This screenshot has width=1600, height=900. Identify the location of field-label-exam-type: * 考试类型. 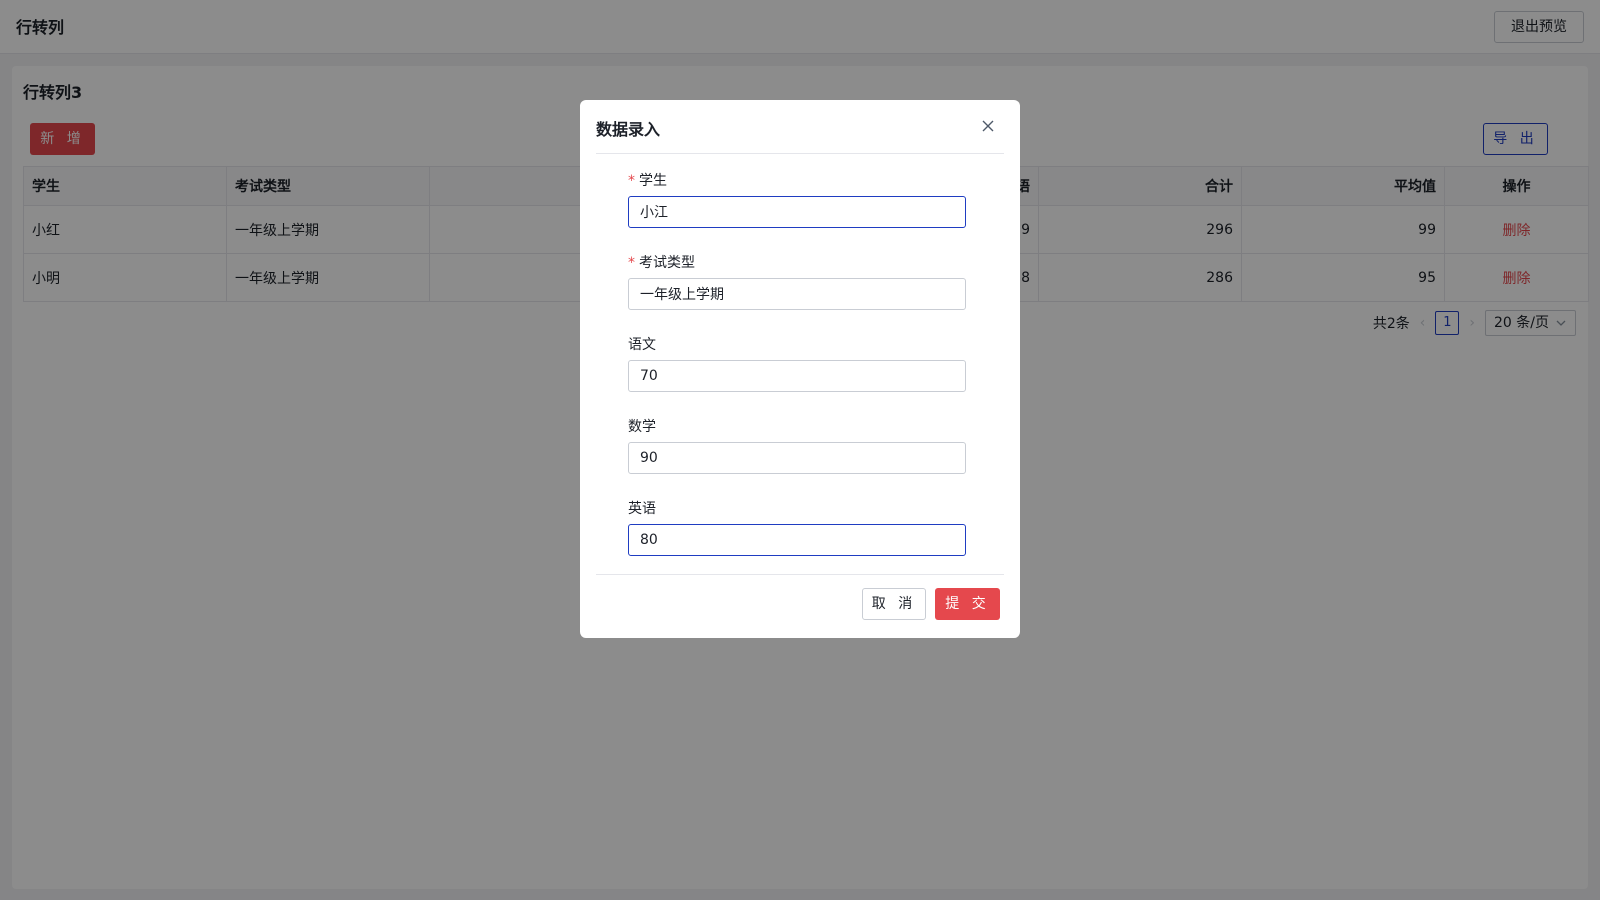
(661, 263).